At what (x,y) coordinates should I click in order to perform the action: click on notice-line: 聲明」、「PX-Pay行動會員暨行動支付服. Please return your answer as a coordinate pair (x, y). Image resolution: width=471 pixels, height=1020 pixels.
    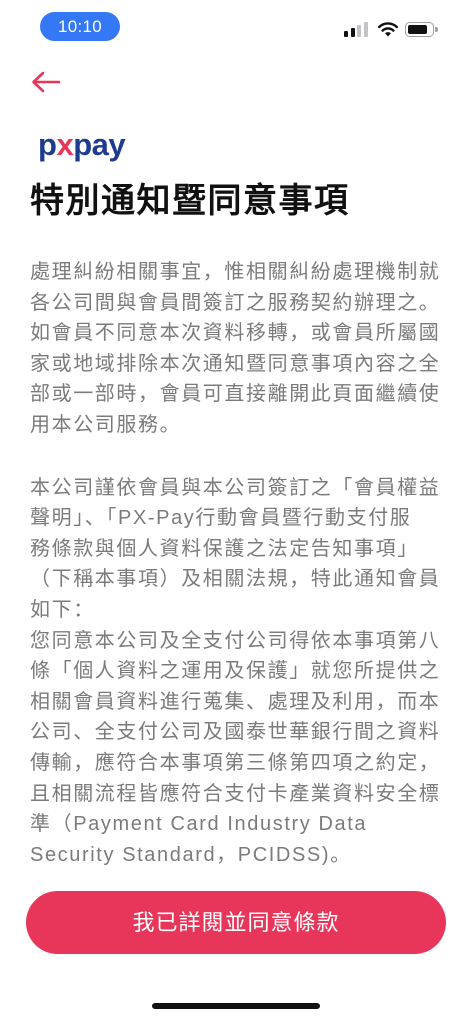
    Looking at the image, I should click on (221, 518).